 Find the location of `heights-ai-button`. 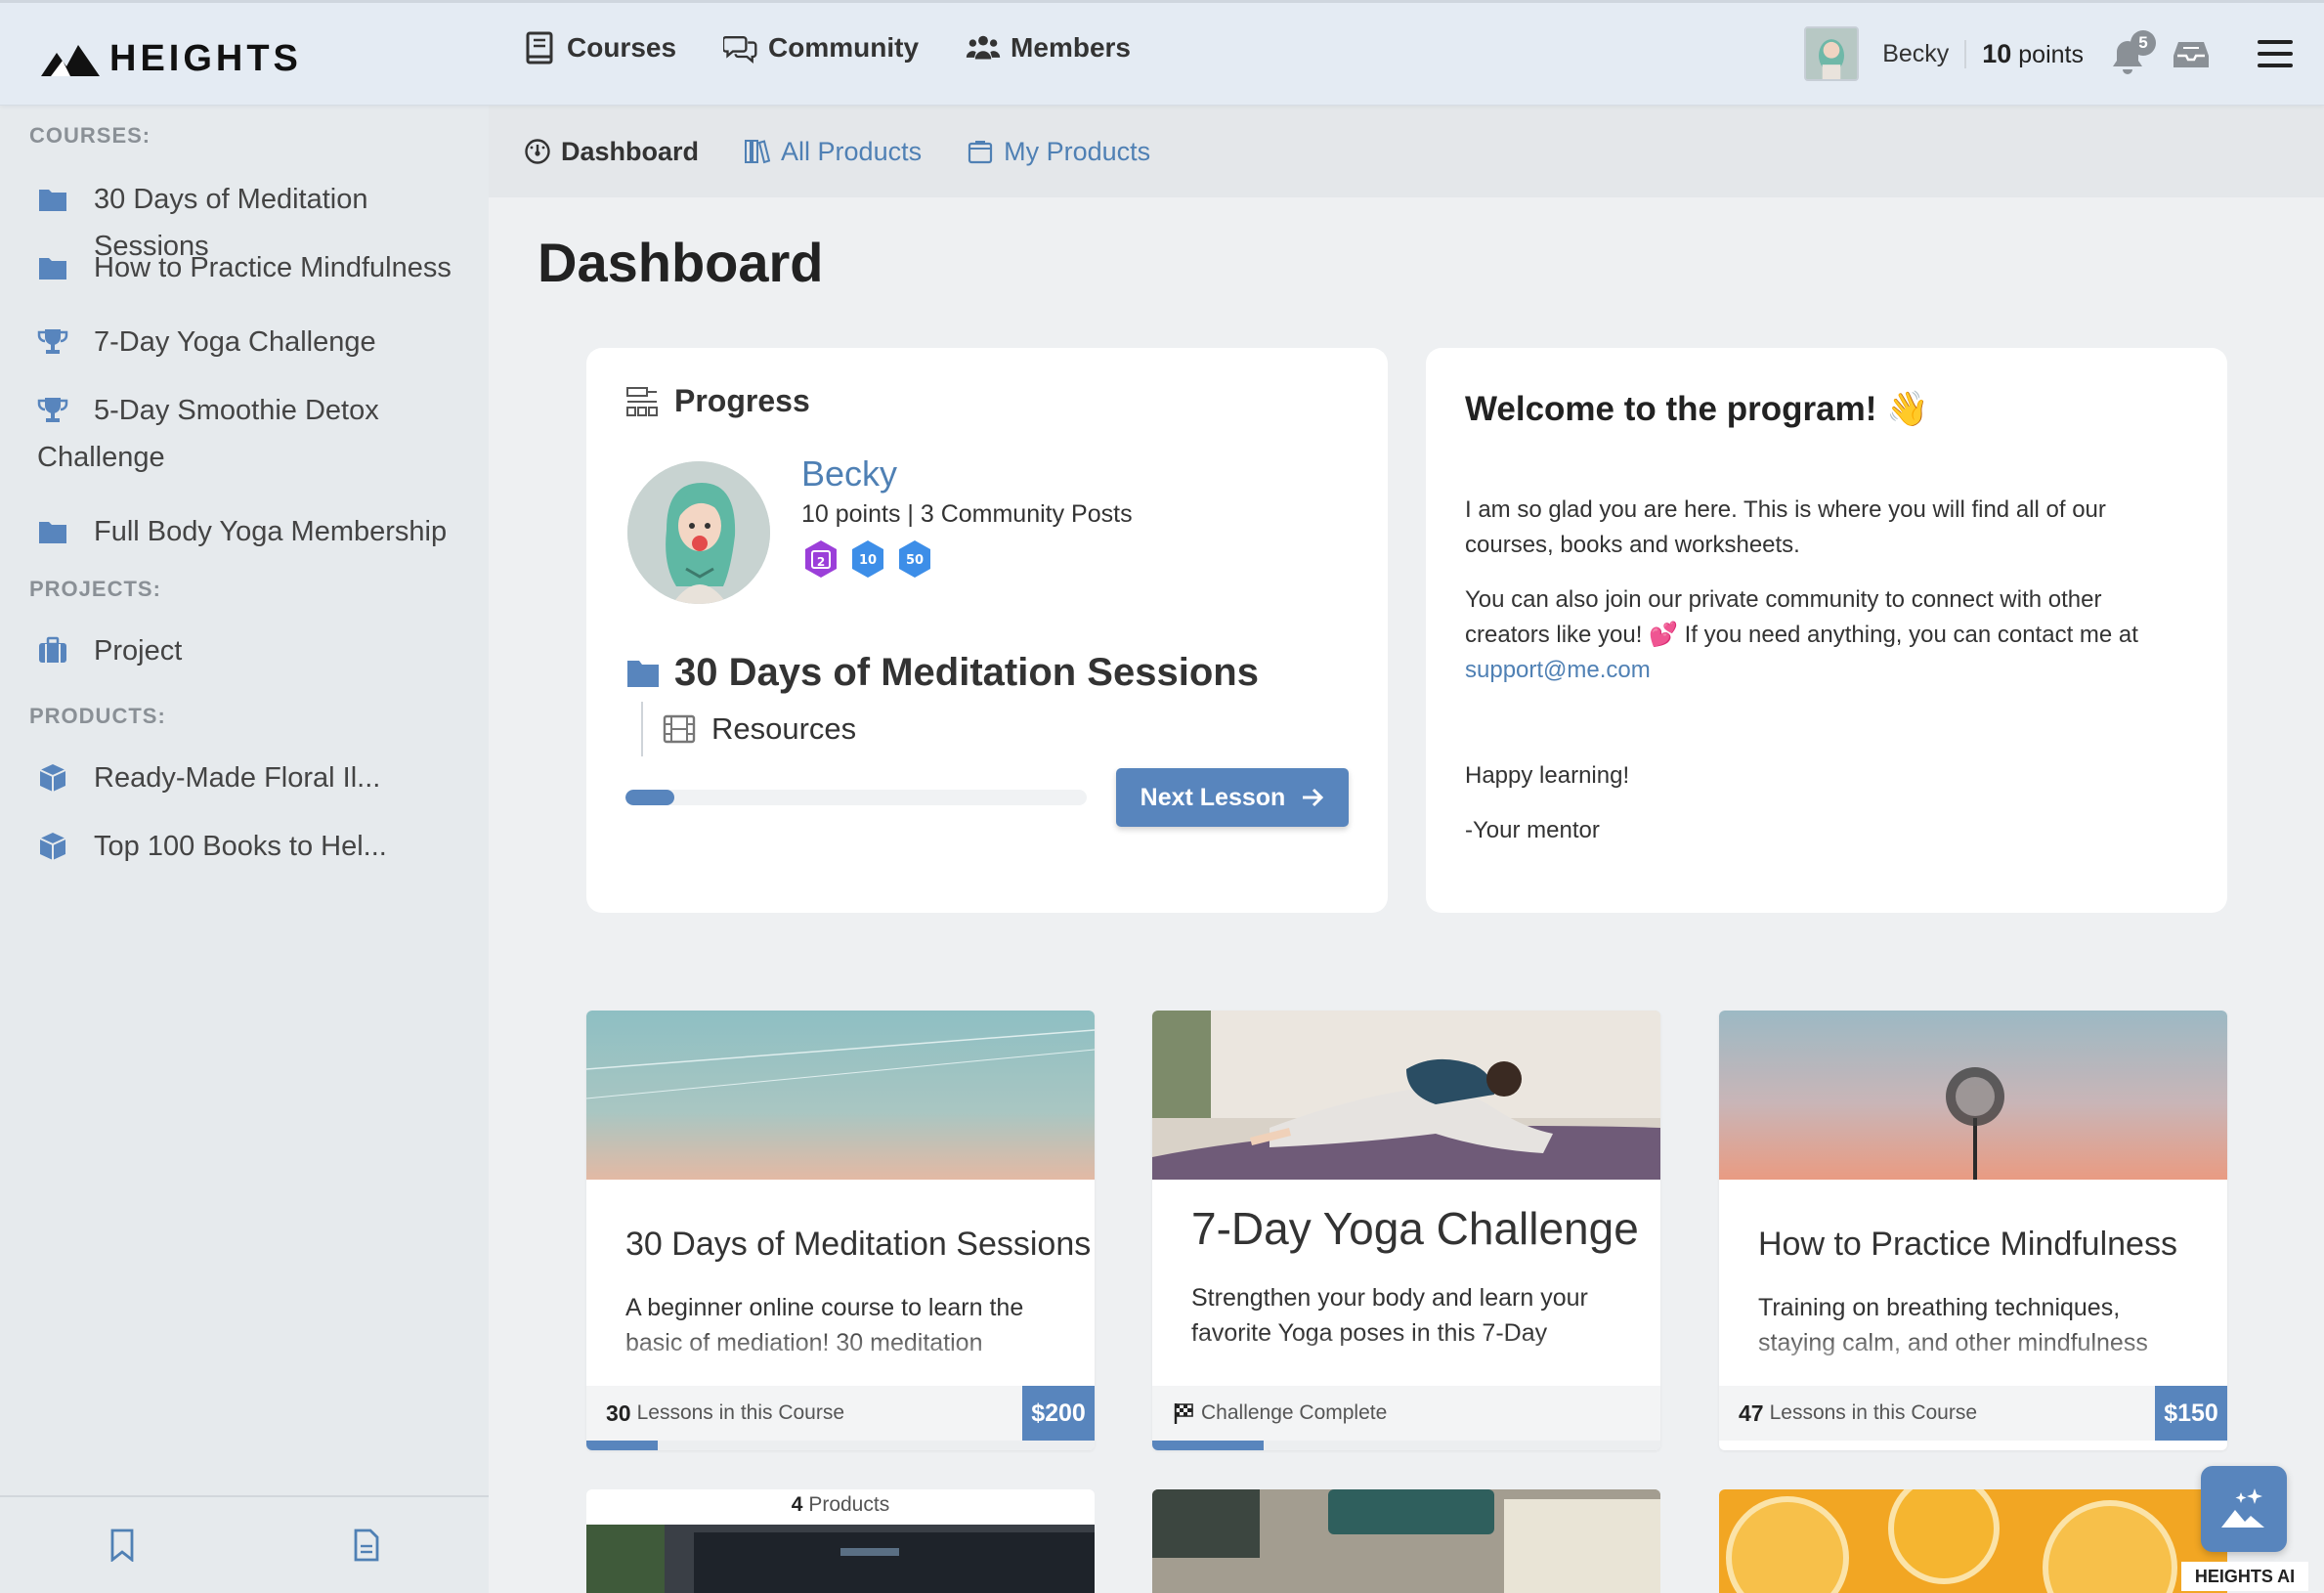

heights-ai-button is located at coordinates (2244, 1509).